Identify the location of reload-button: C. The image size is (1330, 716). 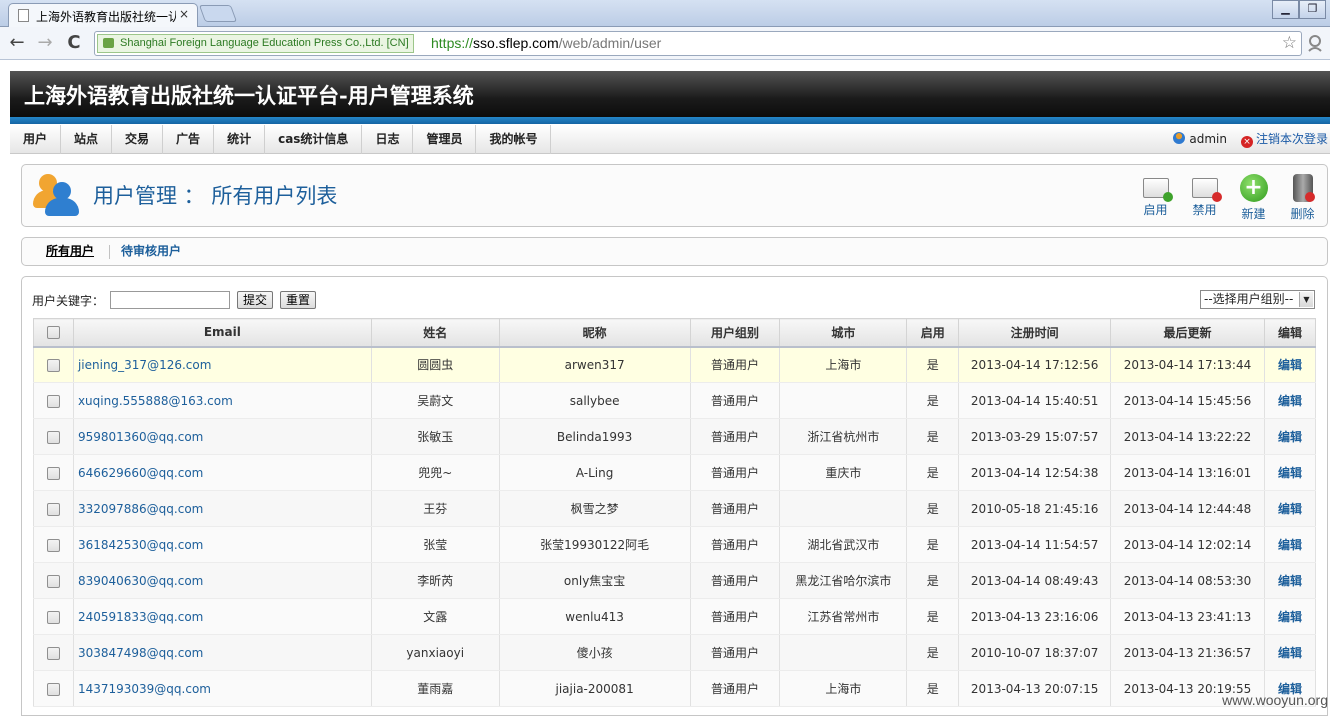
(74, 43).